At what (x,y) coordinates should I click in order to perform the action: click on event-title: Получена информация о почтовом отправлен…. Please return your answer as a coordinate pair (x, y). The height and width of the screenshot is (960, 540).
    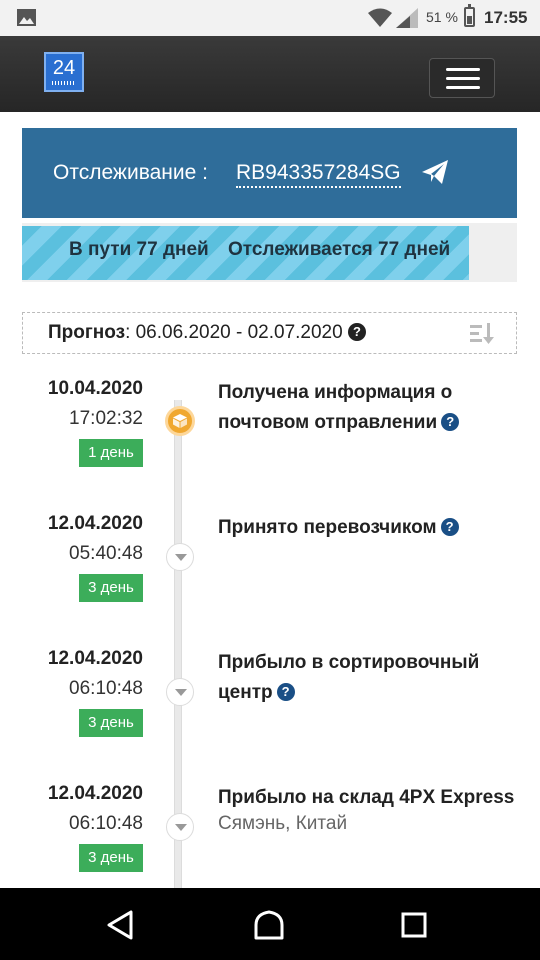
    Looking at the image, I should click on (373, 408).